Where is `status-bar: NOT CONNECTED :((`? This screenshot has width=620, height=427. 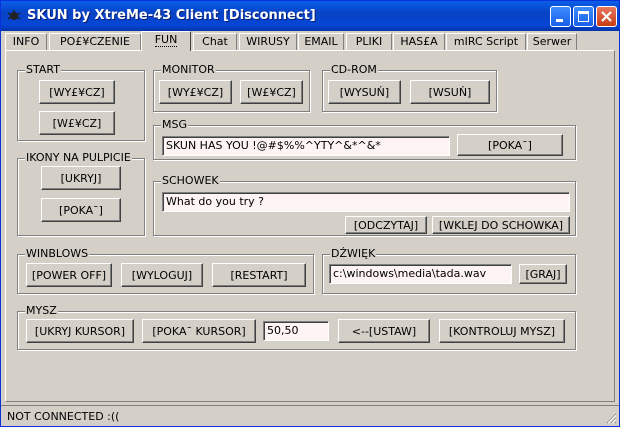 status-bar: NOT CONNECTED :(( is located at coordinates (310, 415).